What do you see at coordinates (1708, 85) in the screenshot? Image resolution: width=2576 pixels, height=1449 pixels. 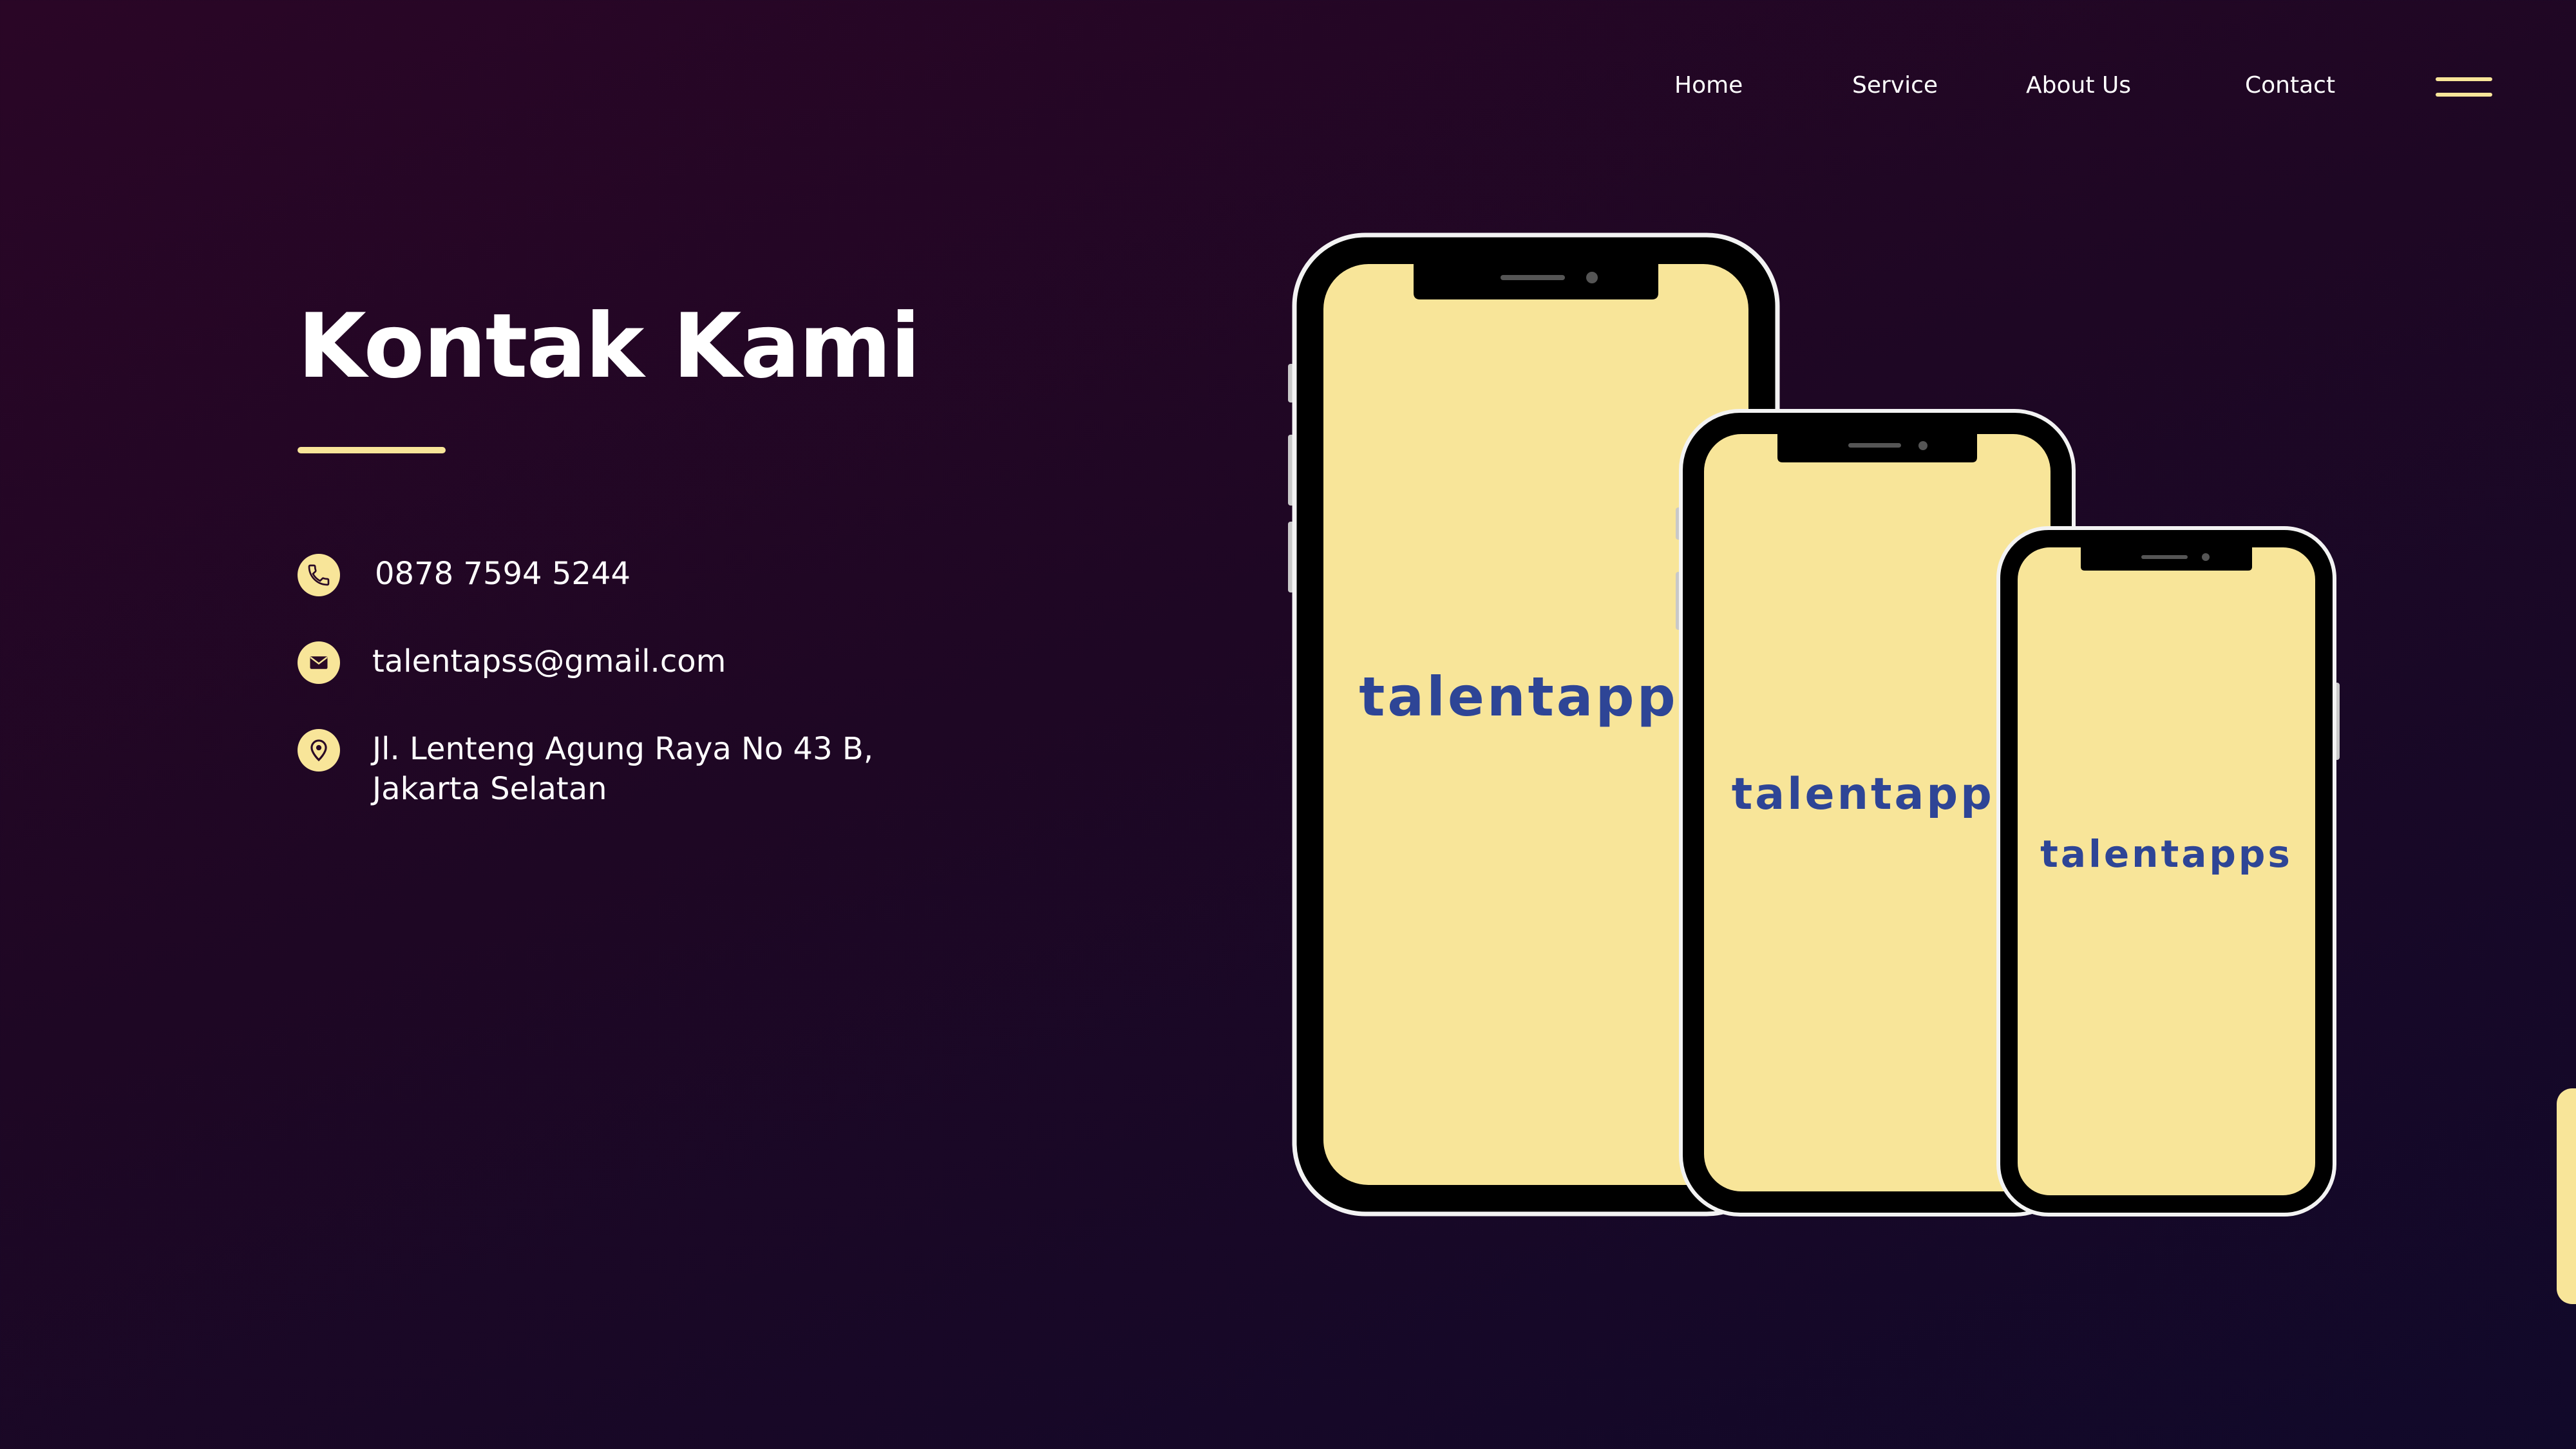 I see `nav-home-link: Home` at bounding box center [1708, 85].